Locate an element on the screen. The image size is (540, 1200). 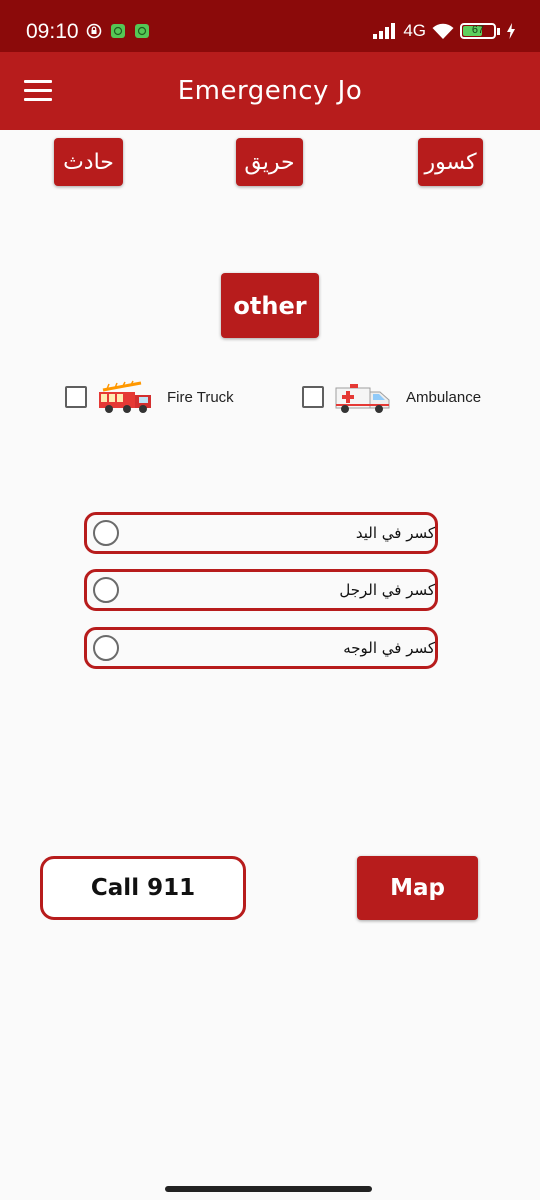
status-time: 09:10 is located at coordinates (52, 31).